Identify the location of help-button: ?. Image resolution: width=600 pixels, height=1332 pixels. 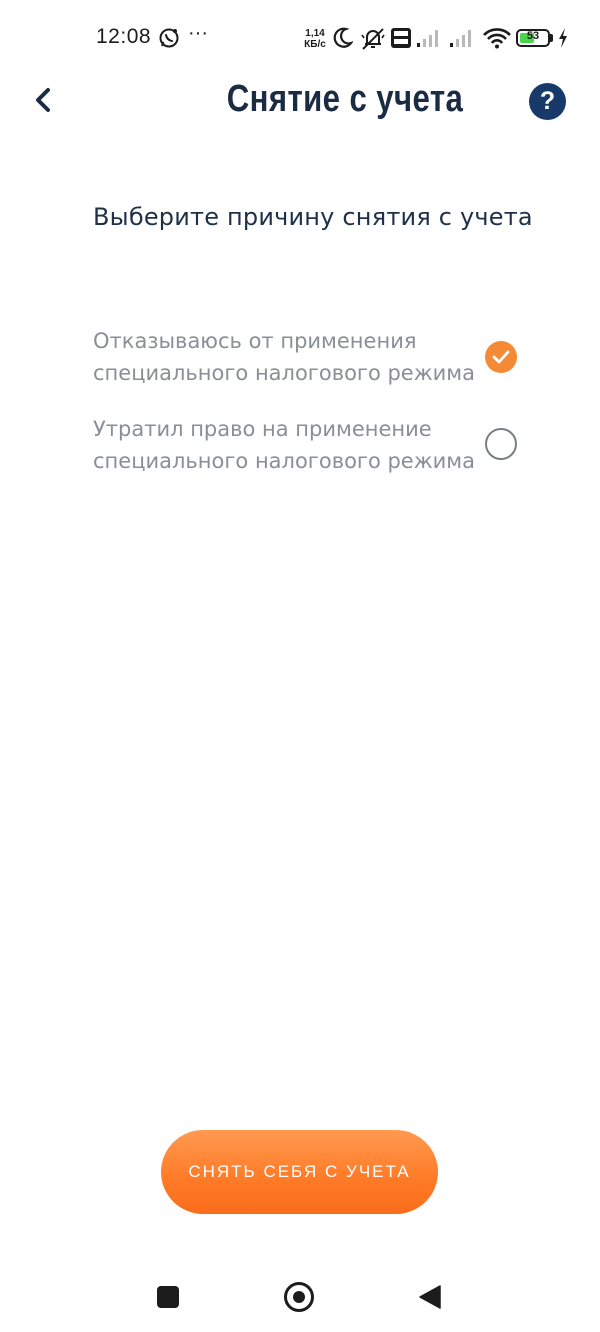
(547, 101).